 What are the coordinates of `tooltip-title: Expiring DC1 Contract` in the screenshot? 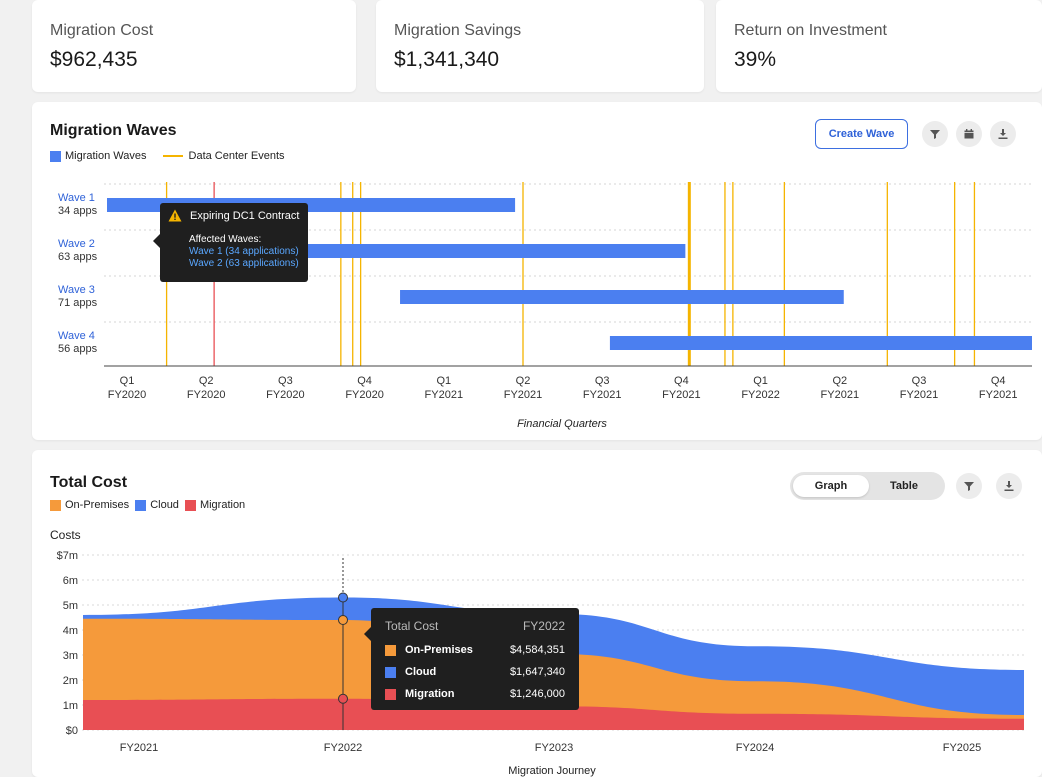 It's located at (245, 215).